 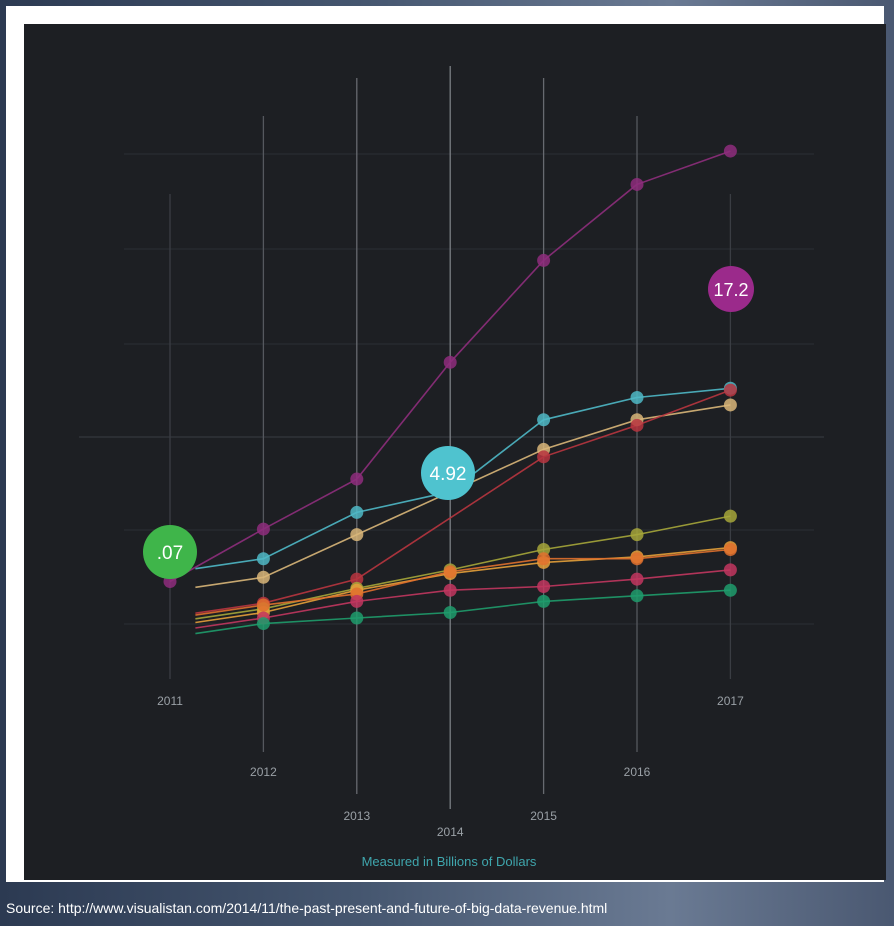 What do you see at coordinates (730, 549) in the screenshot?
I see `data-point-s6-2017` at bounding box center [730, 549].